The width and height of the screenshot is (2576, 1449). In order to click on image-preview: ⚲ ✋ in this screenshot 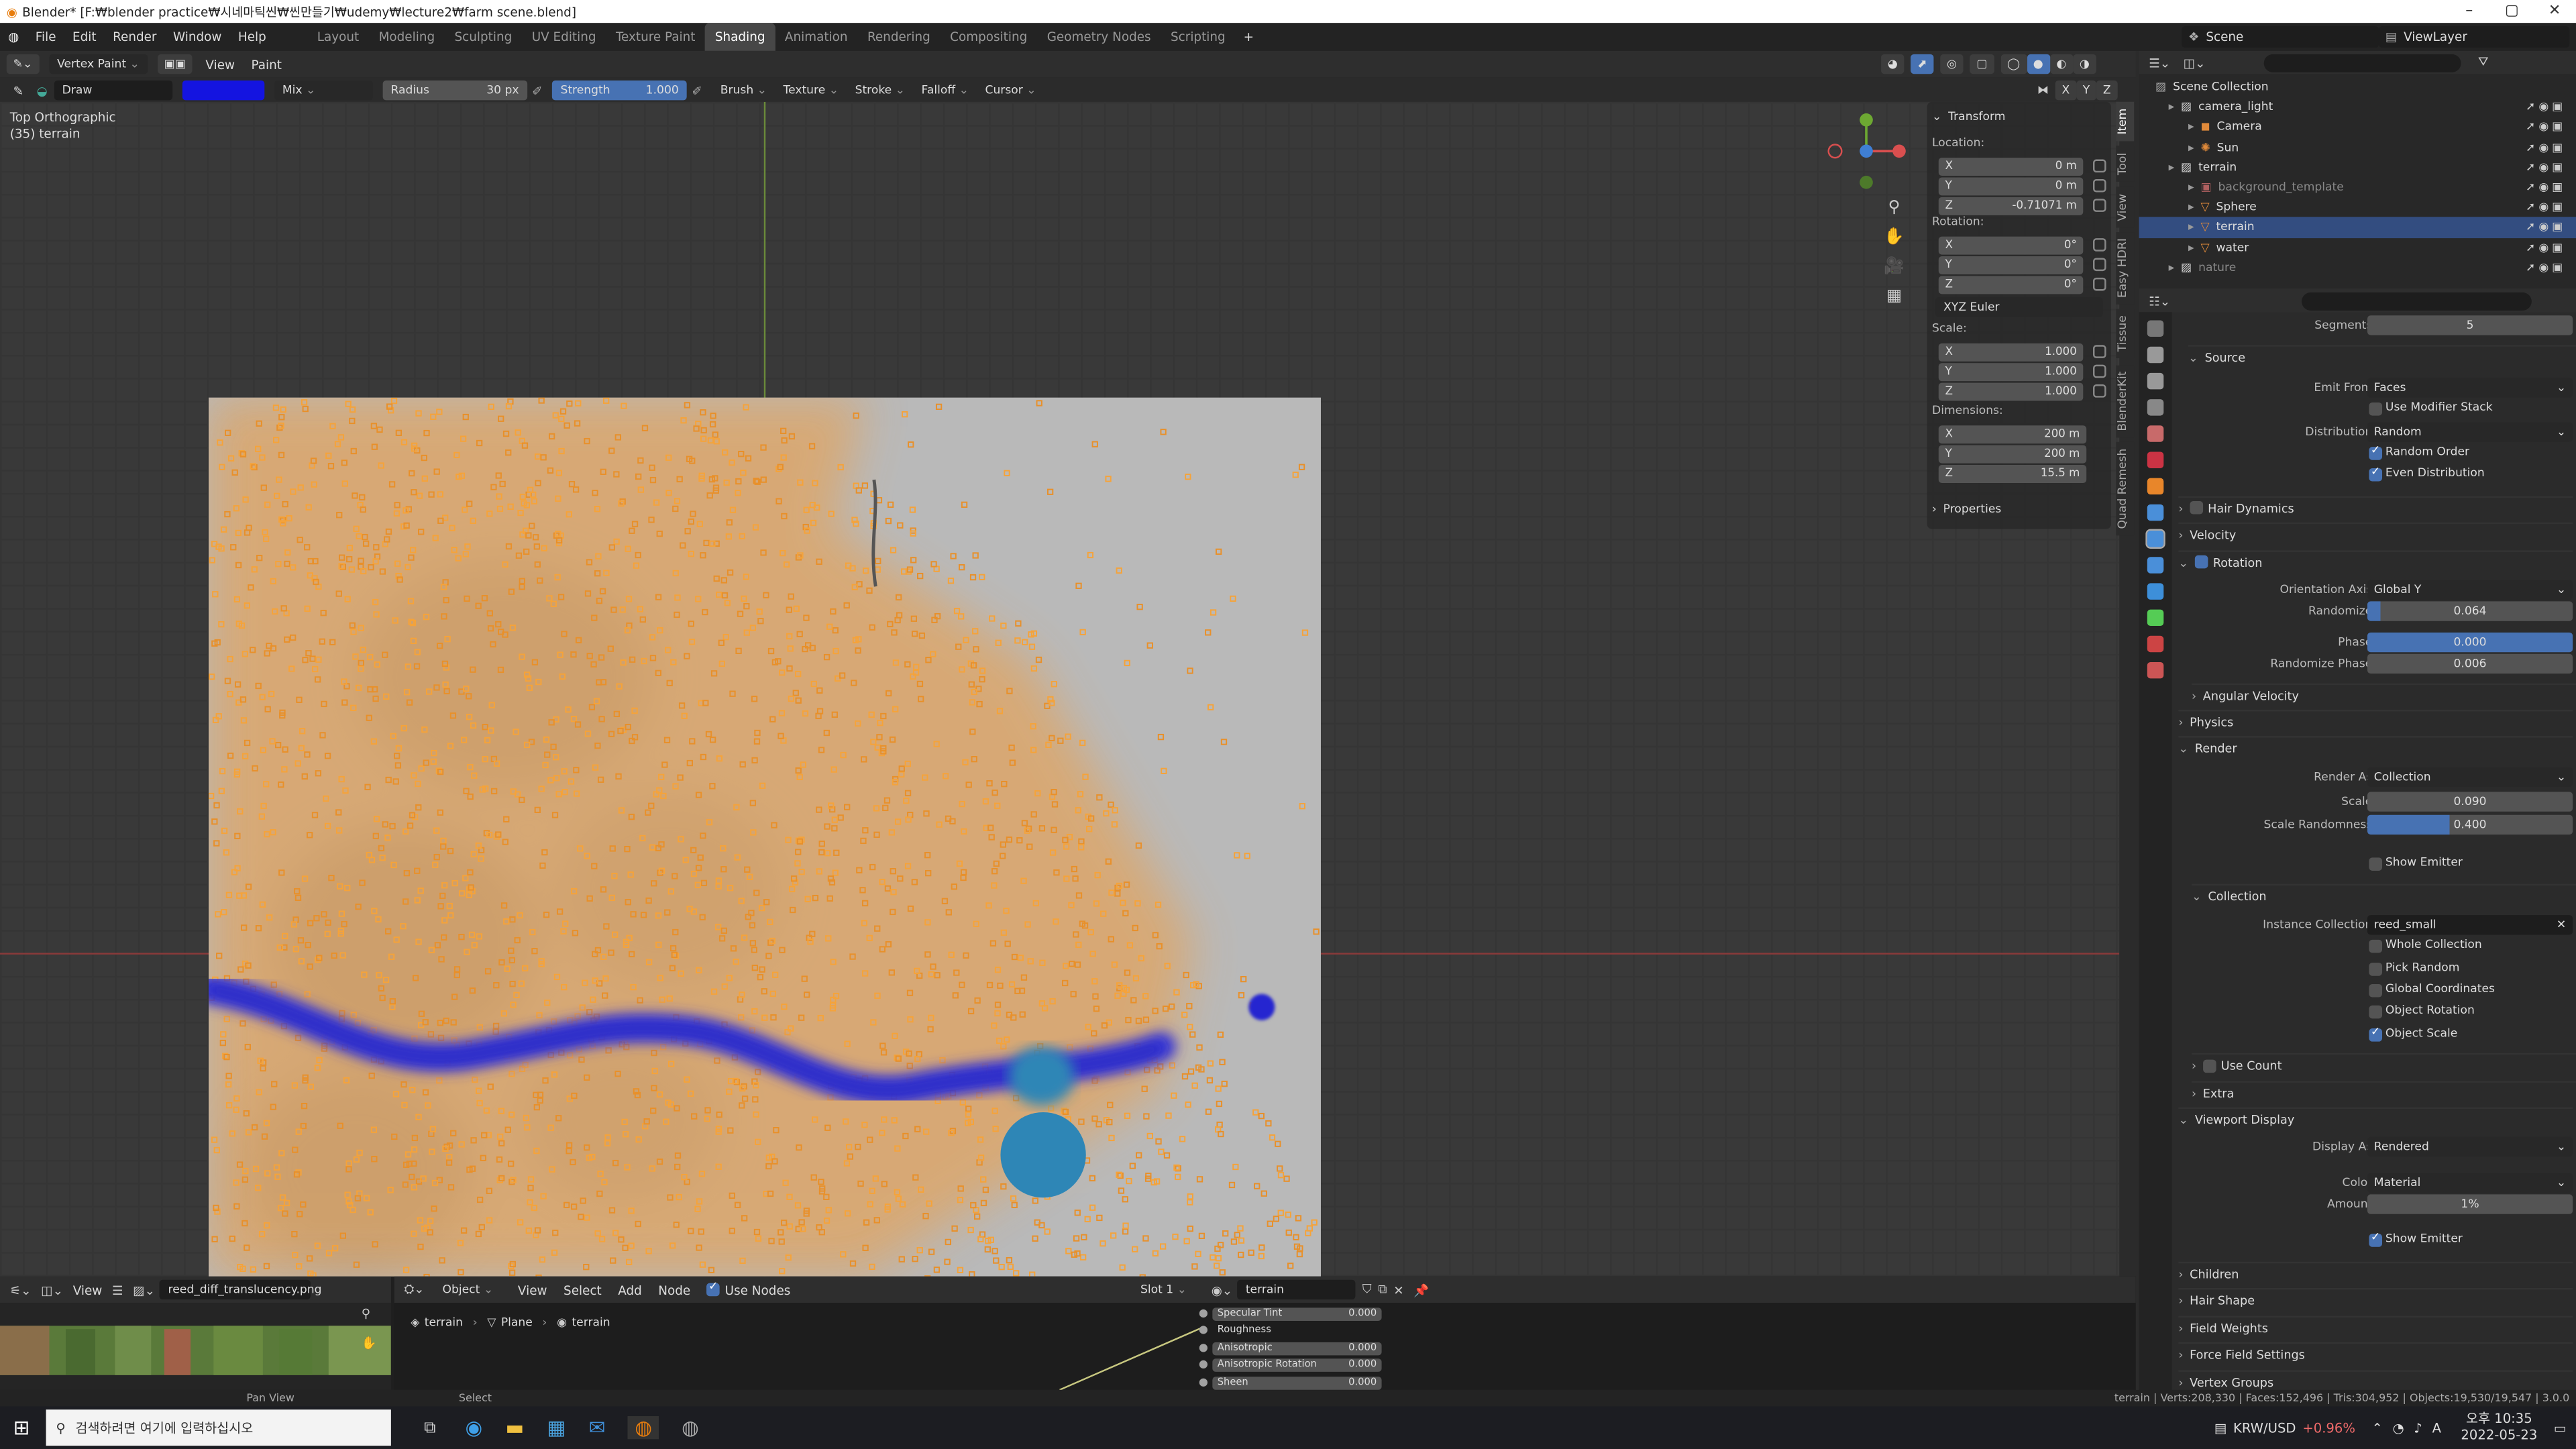, I will do `click(195, 1346)`.